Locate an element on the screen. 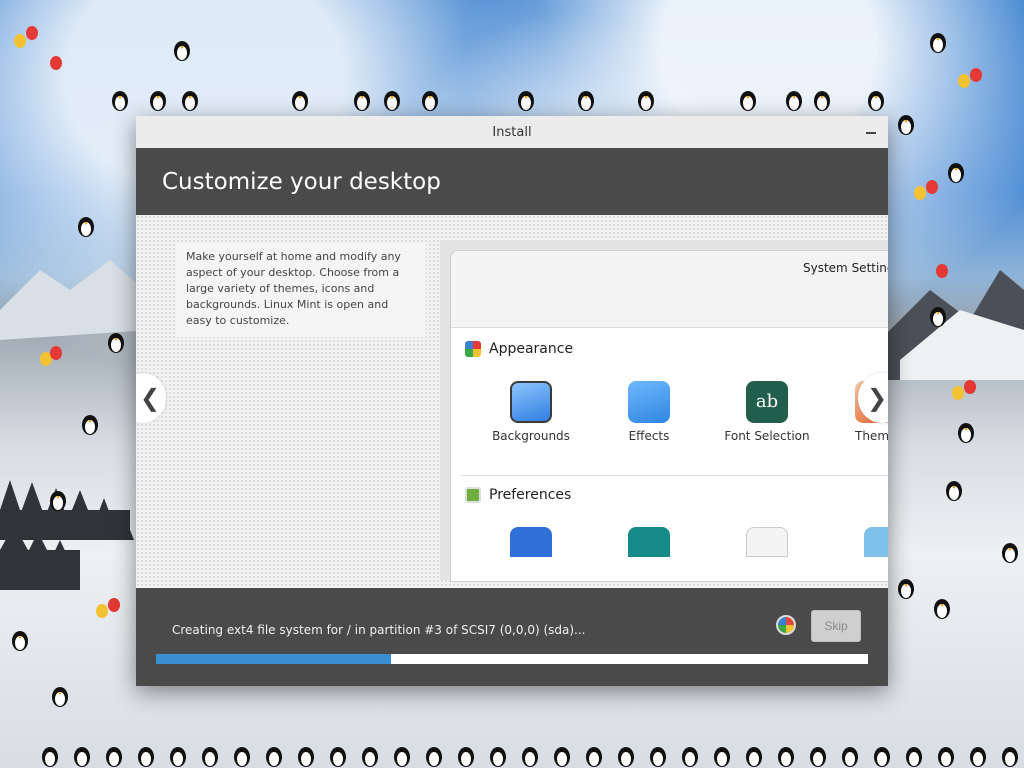 The image size is (1024, 768). font-selection-item: ab Font Selection is located at coordinates (767, 412).